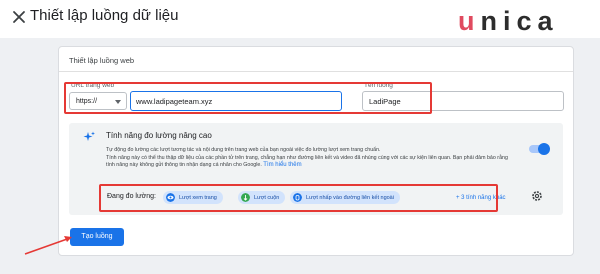 This screenshot has width=600, height=274. What do you see at coordinates (537, 196) in the screenshot?
I see `gear-icon` at bounding box center [537, 196].